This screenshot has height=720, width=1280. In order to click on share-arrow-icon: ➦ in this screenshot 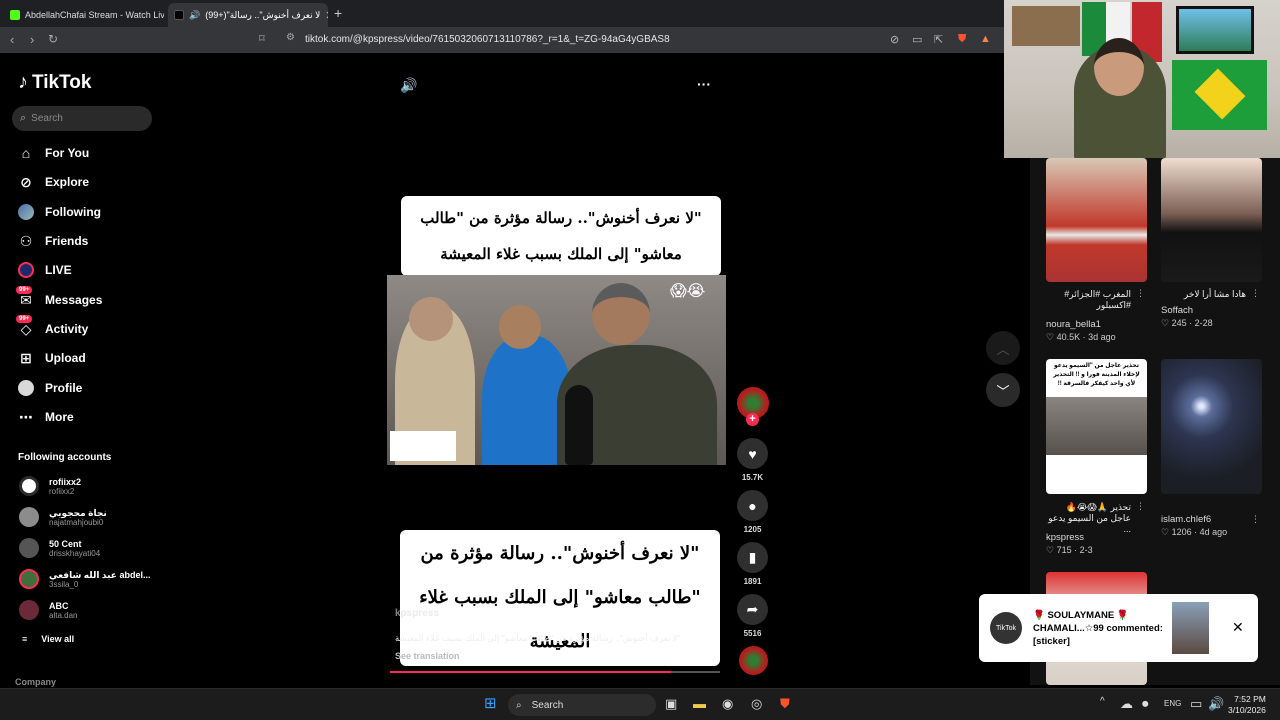, I will do `click(752, 609)`.